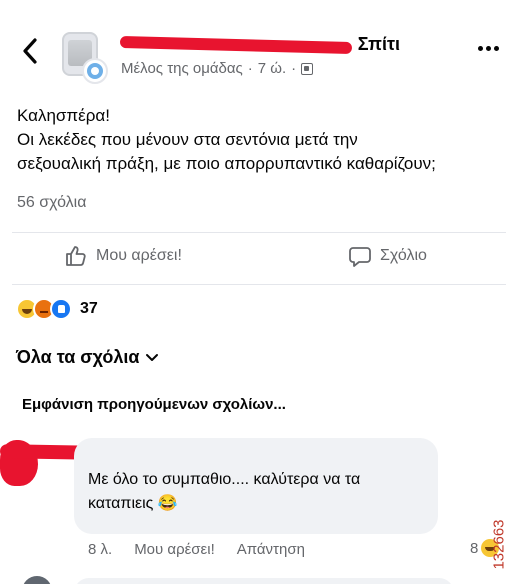 The height and width of the screenshot is (584, 526). Describe the element at coordinates (271, 549) in the screenshot. I see `comment-reply-button: Απάντηση` at that location.